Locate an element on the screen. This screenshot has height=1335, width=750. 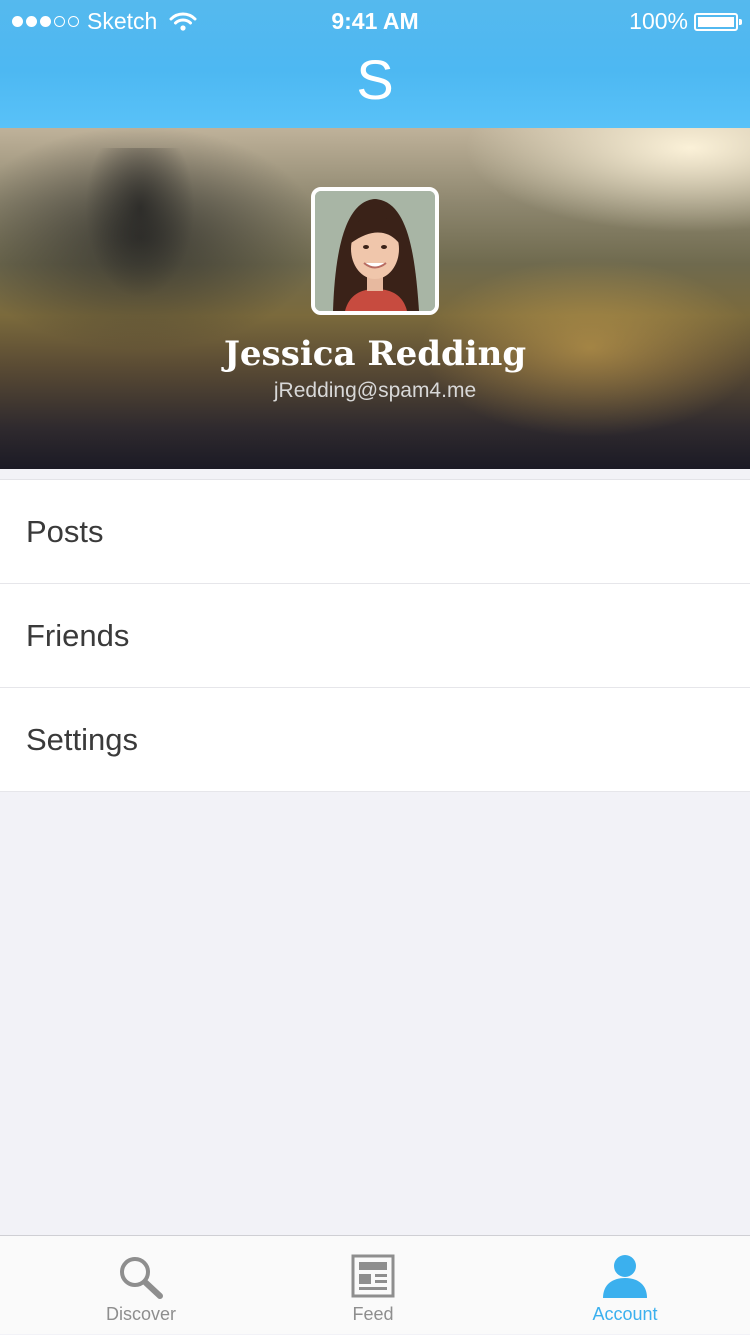
tab-discover: Discover is located at coordinates (141, 1285).